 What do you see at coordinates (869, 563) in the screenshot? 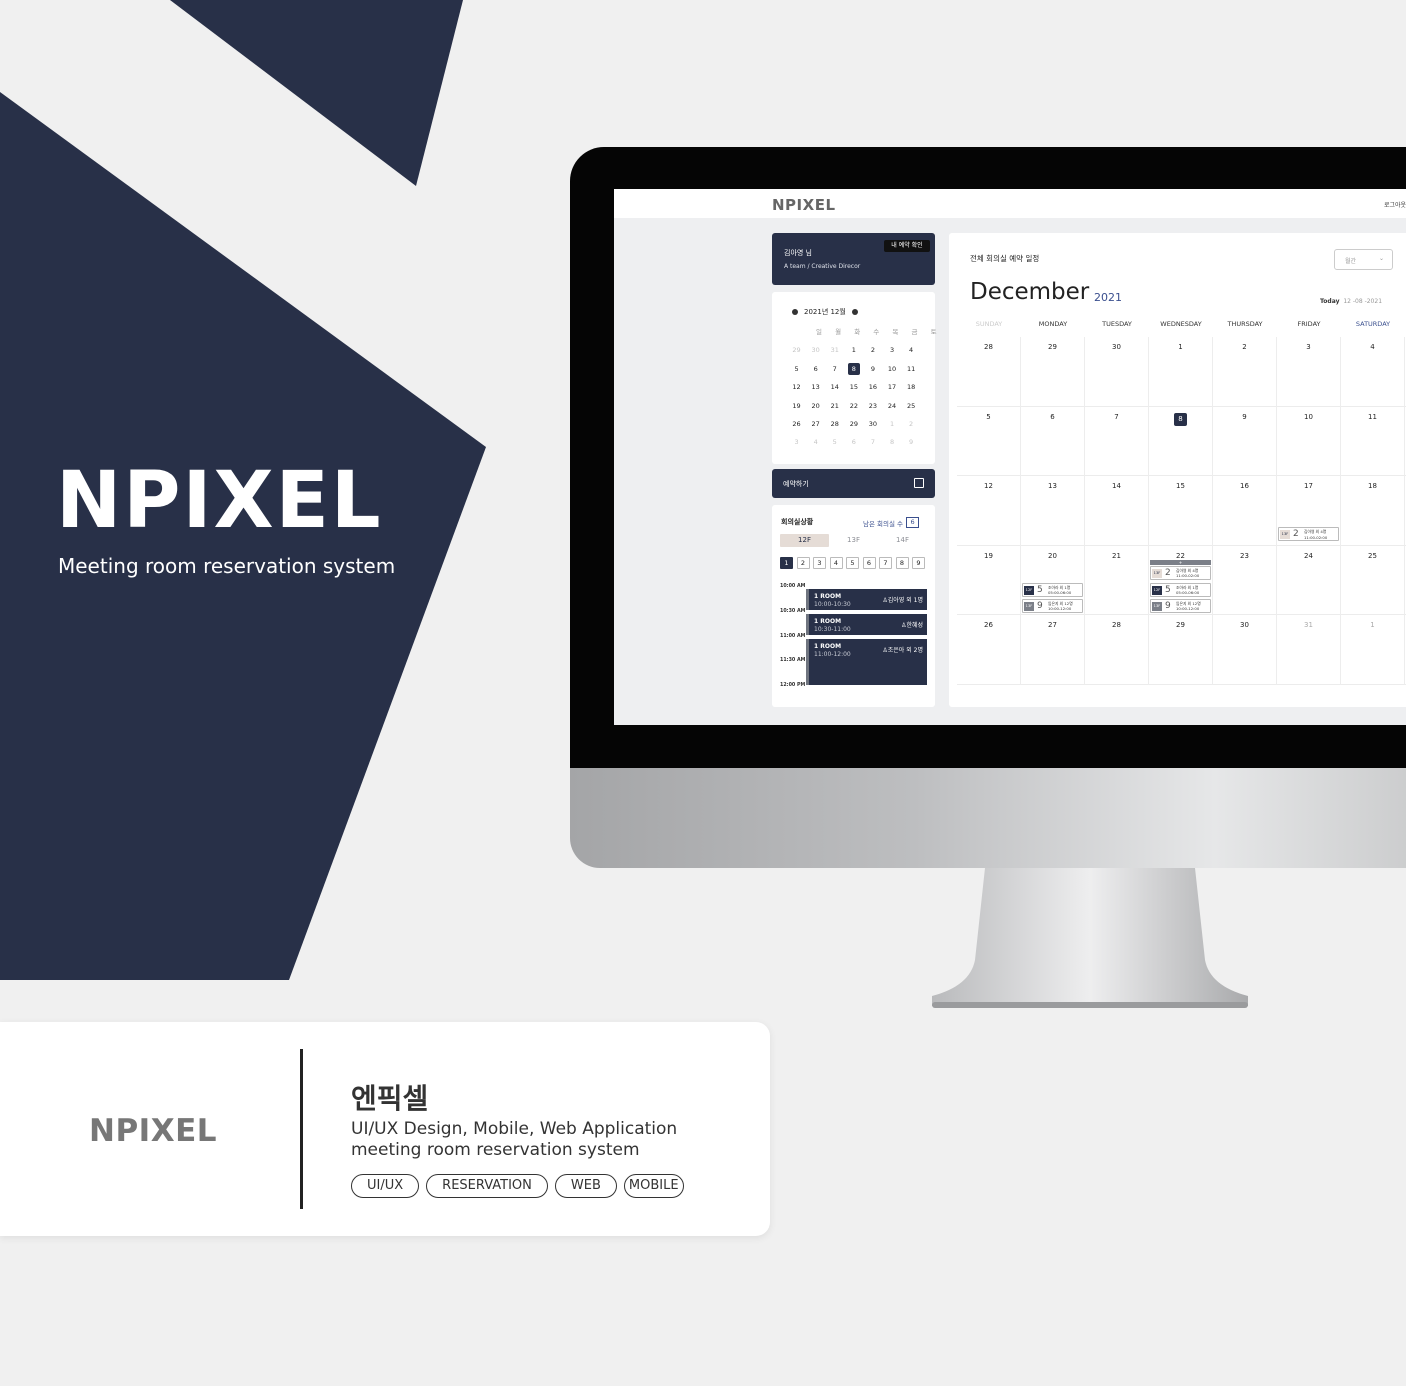
I see `room-tab: 6` at bounding box center [869, 563].